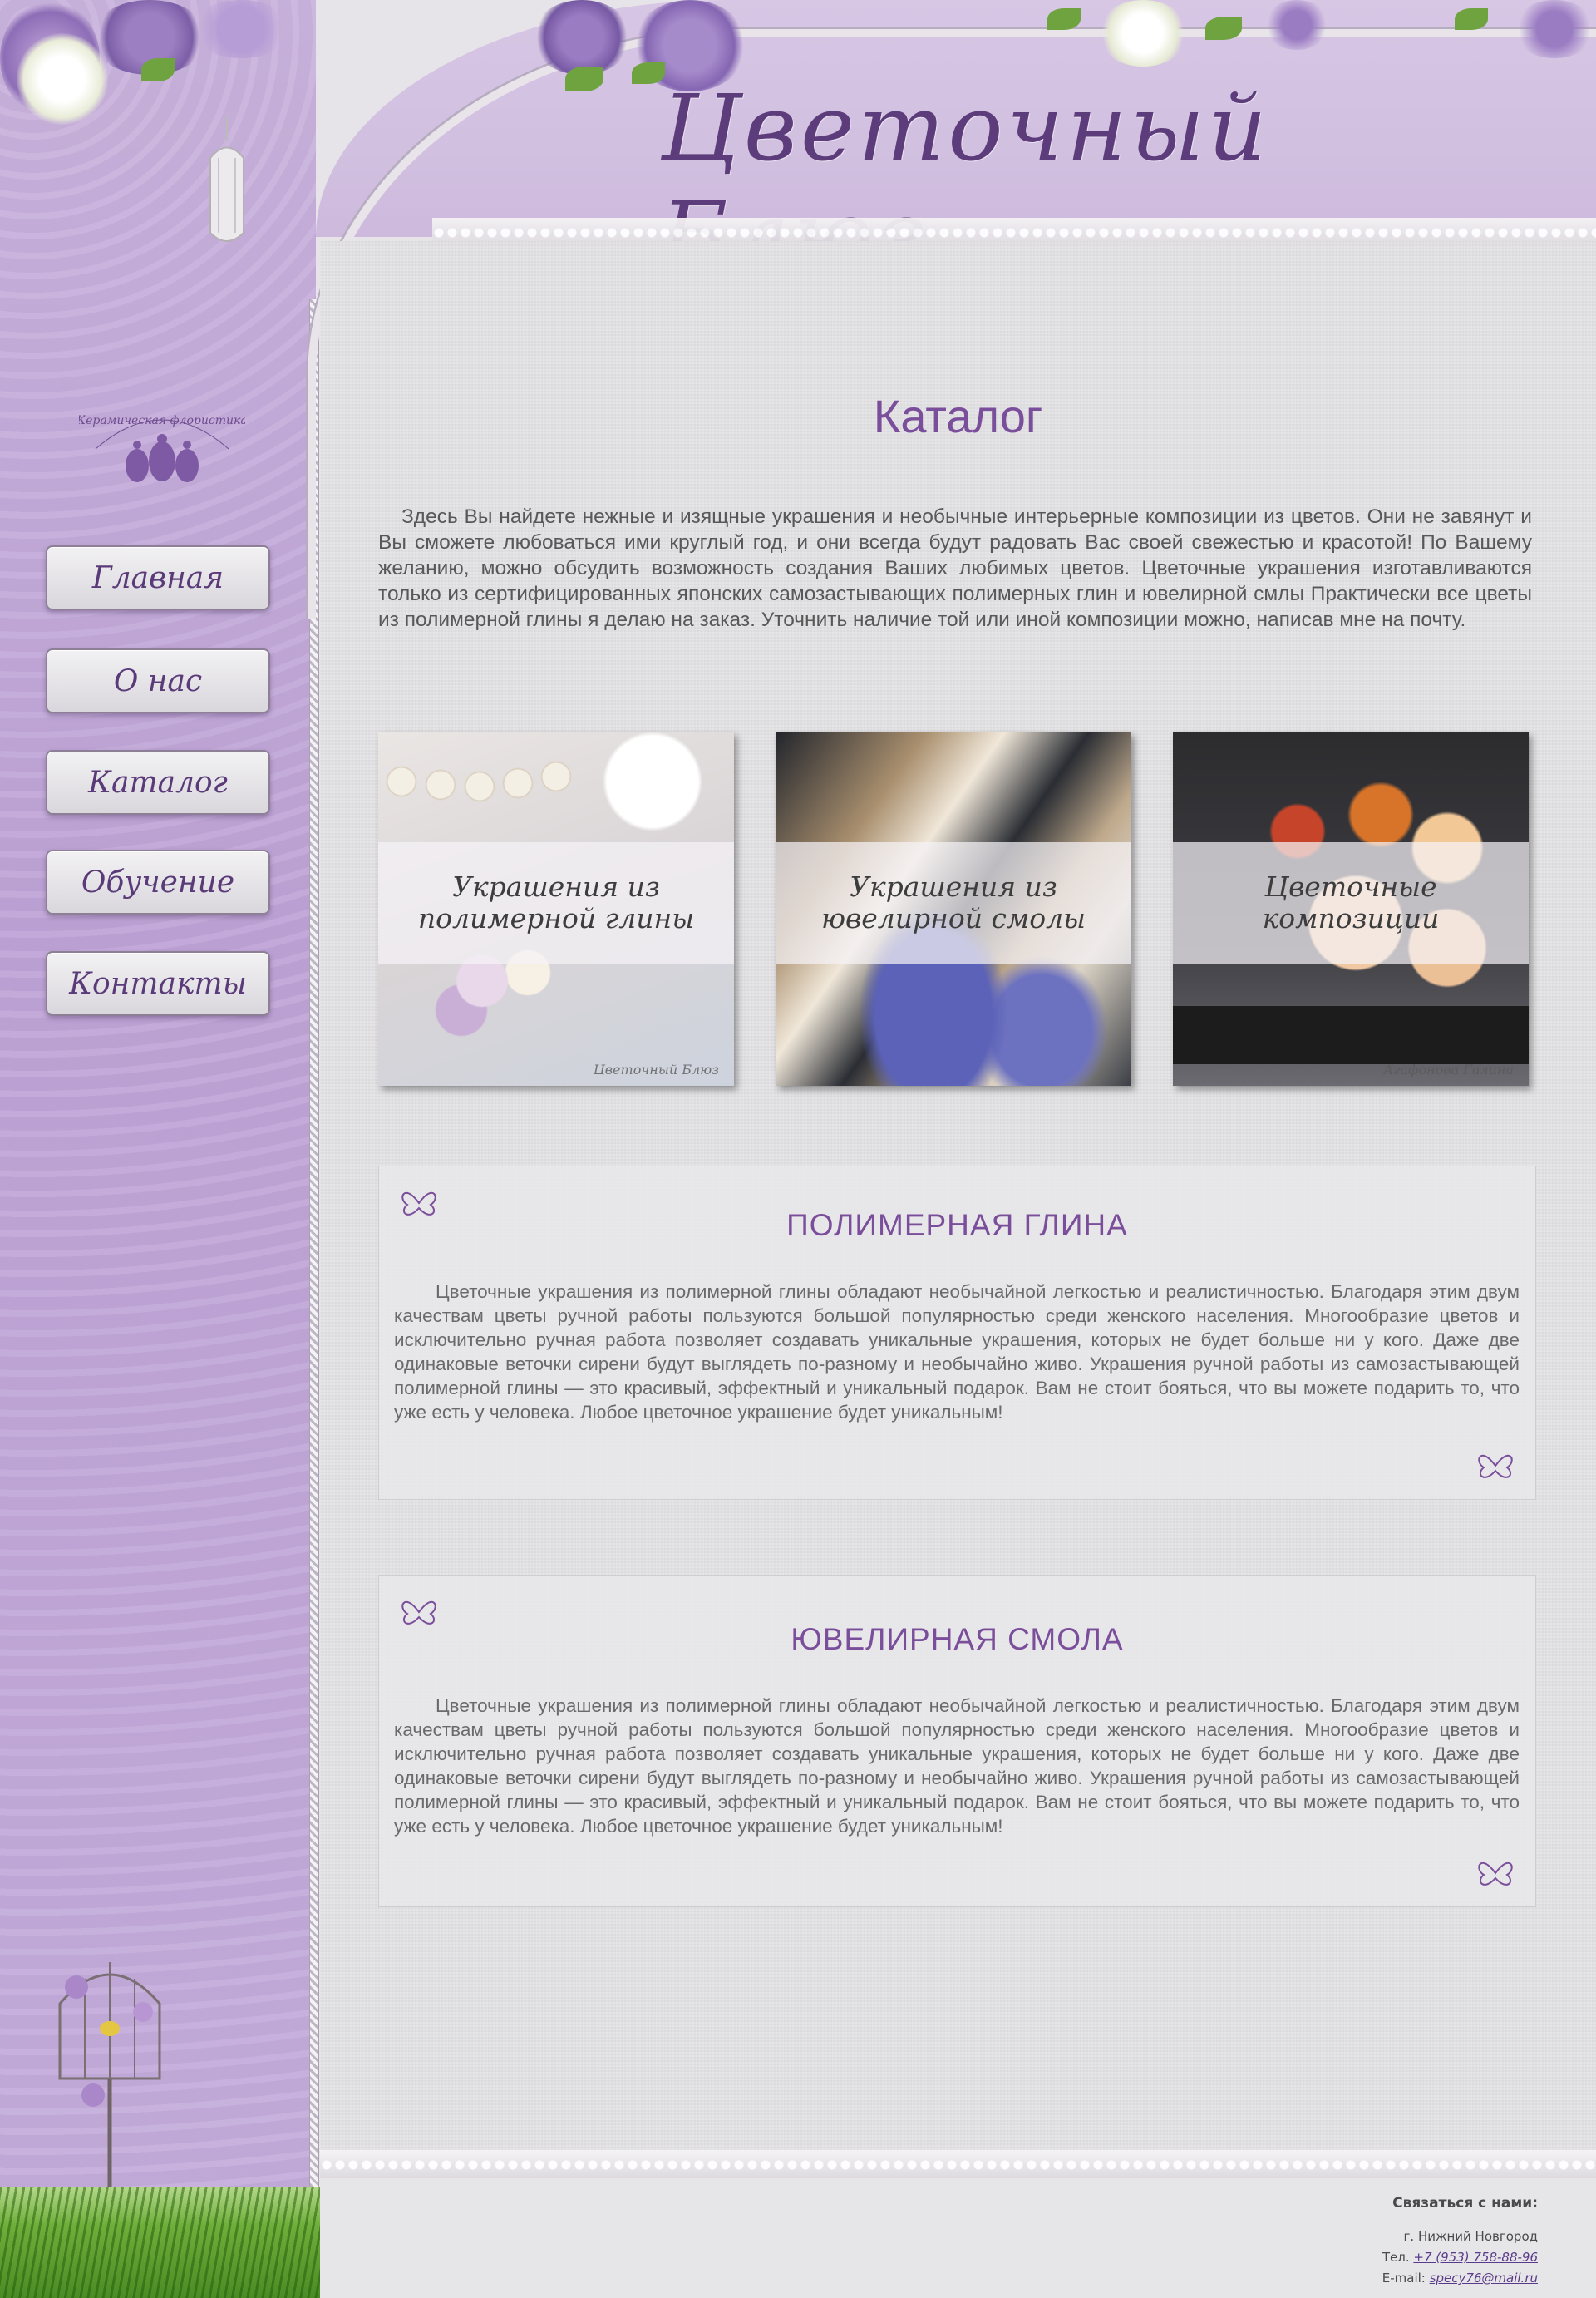 The image size is (1596, 2298). Describe the element at coordinates (162, 448) in the screenshot. I see `ceramic-floristics-logo: Керамическая флористика` at that location.